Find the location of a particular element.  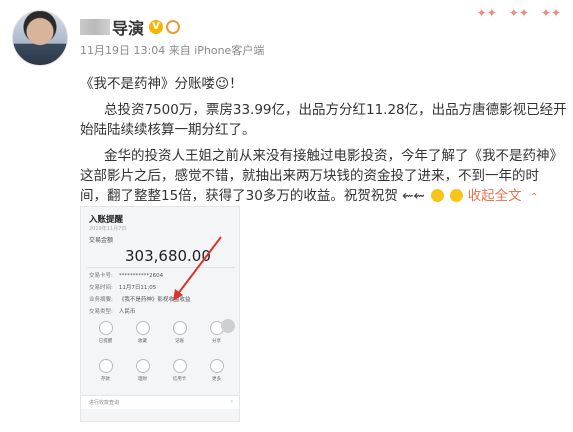

collapse-chevron-icon: ⌃ is located at coordinates (534, 197).